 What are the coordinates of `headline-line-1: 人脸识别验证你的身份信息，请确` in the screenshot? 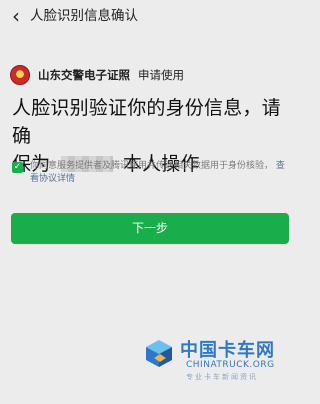 It's located at (146, 122).